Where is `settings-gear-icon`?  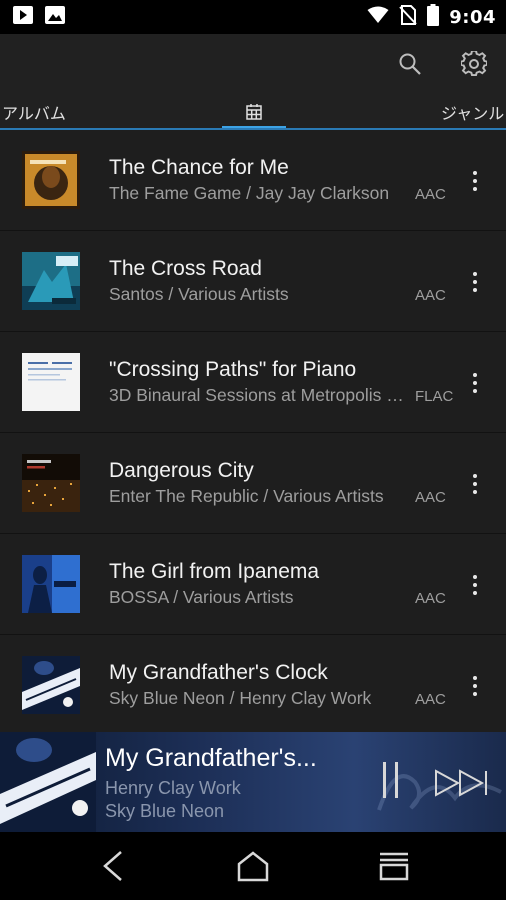 settings-gear-icon is located at coordinates (474, 63).